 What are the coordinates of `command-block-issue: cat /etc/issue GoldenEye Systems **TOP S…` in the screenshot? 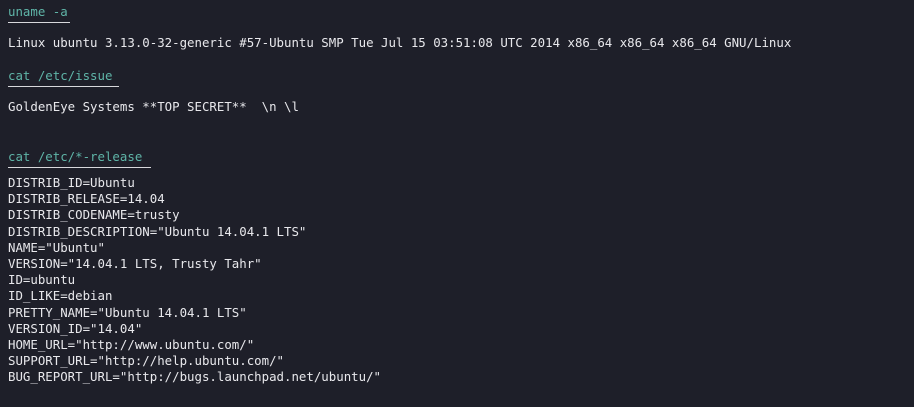 It's located at (153, 91).